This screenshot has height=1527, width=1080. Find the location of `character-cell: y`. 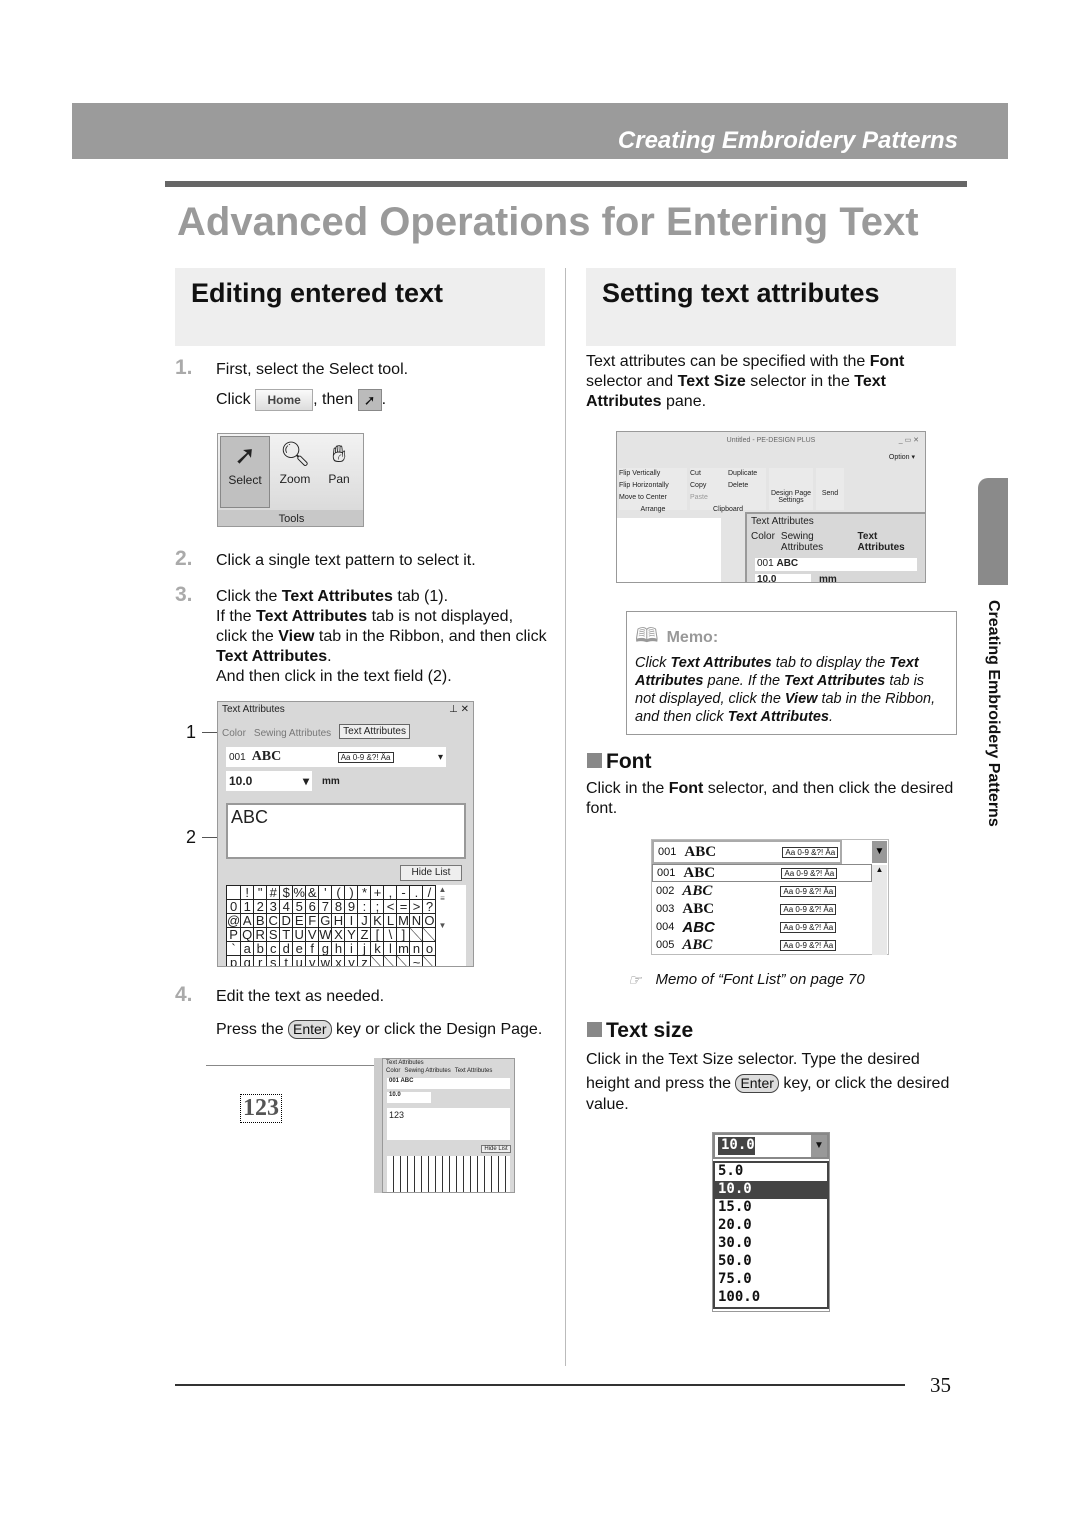

character-cell: y is located at coordinates (351, 960).